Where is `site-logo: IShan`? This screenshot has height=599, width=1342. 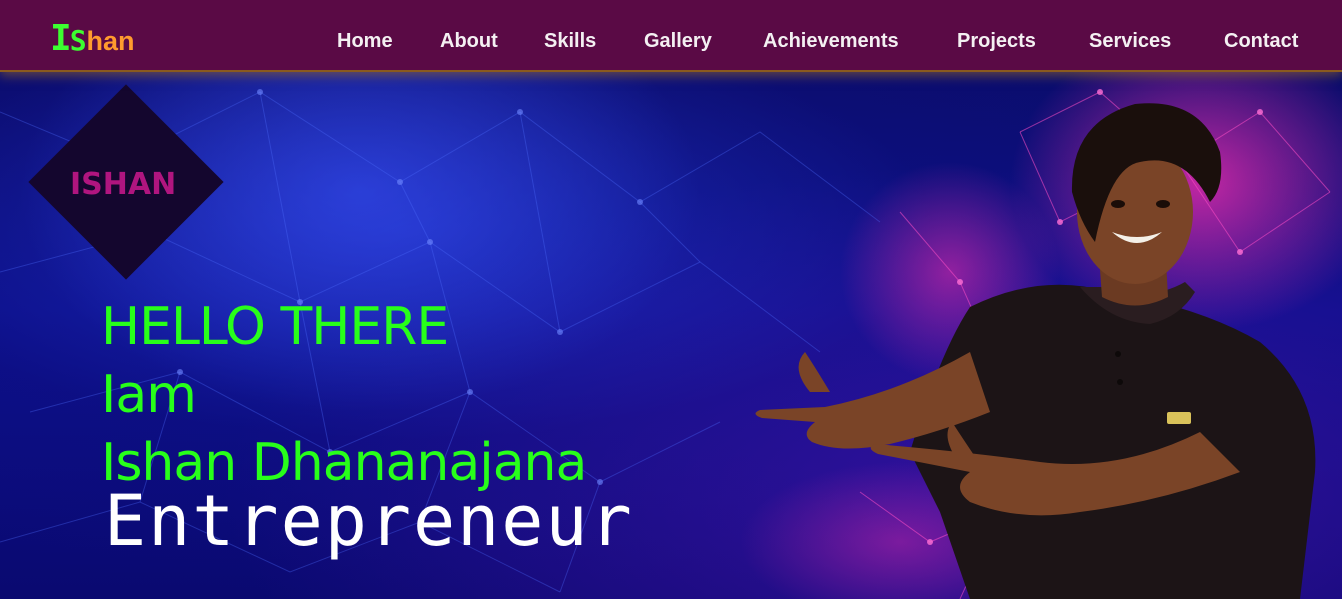
site-logo: IShan is located at coordinates (92, 38).